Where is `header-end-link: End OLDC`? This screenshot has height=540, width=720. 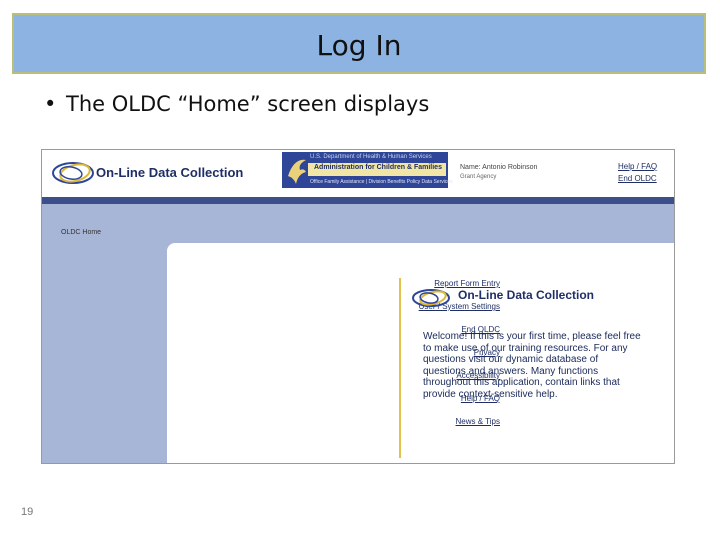
header-end-link: End OLDC is located at coordinates (637, 178).